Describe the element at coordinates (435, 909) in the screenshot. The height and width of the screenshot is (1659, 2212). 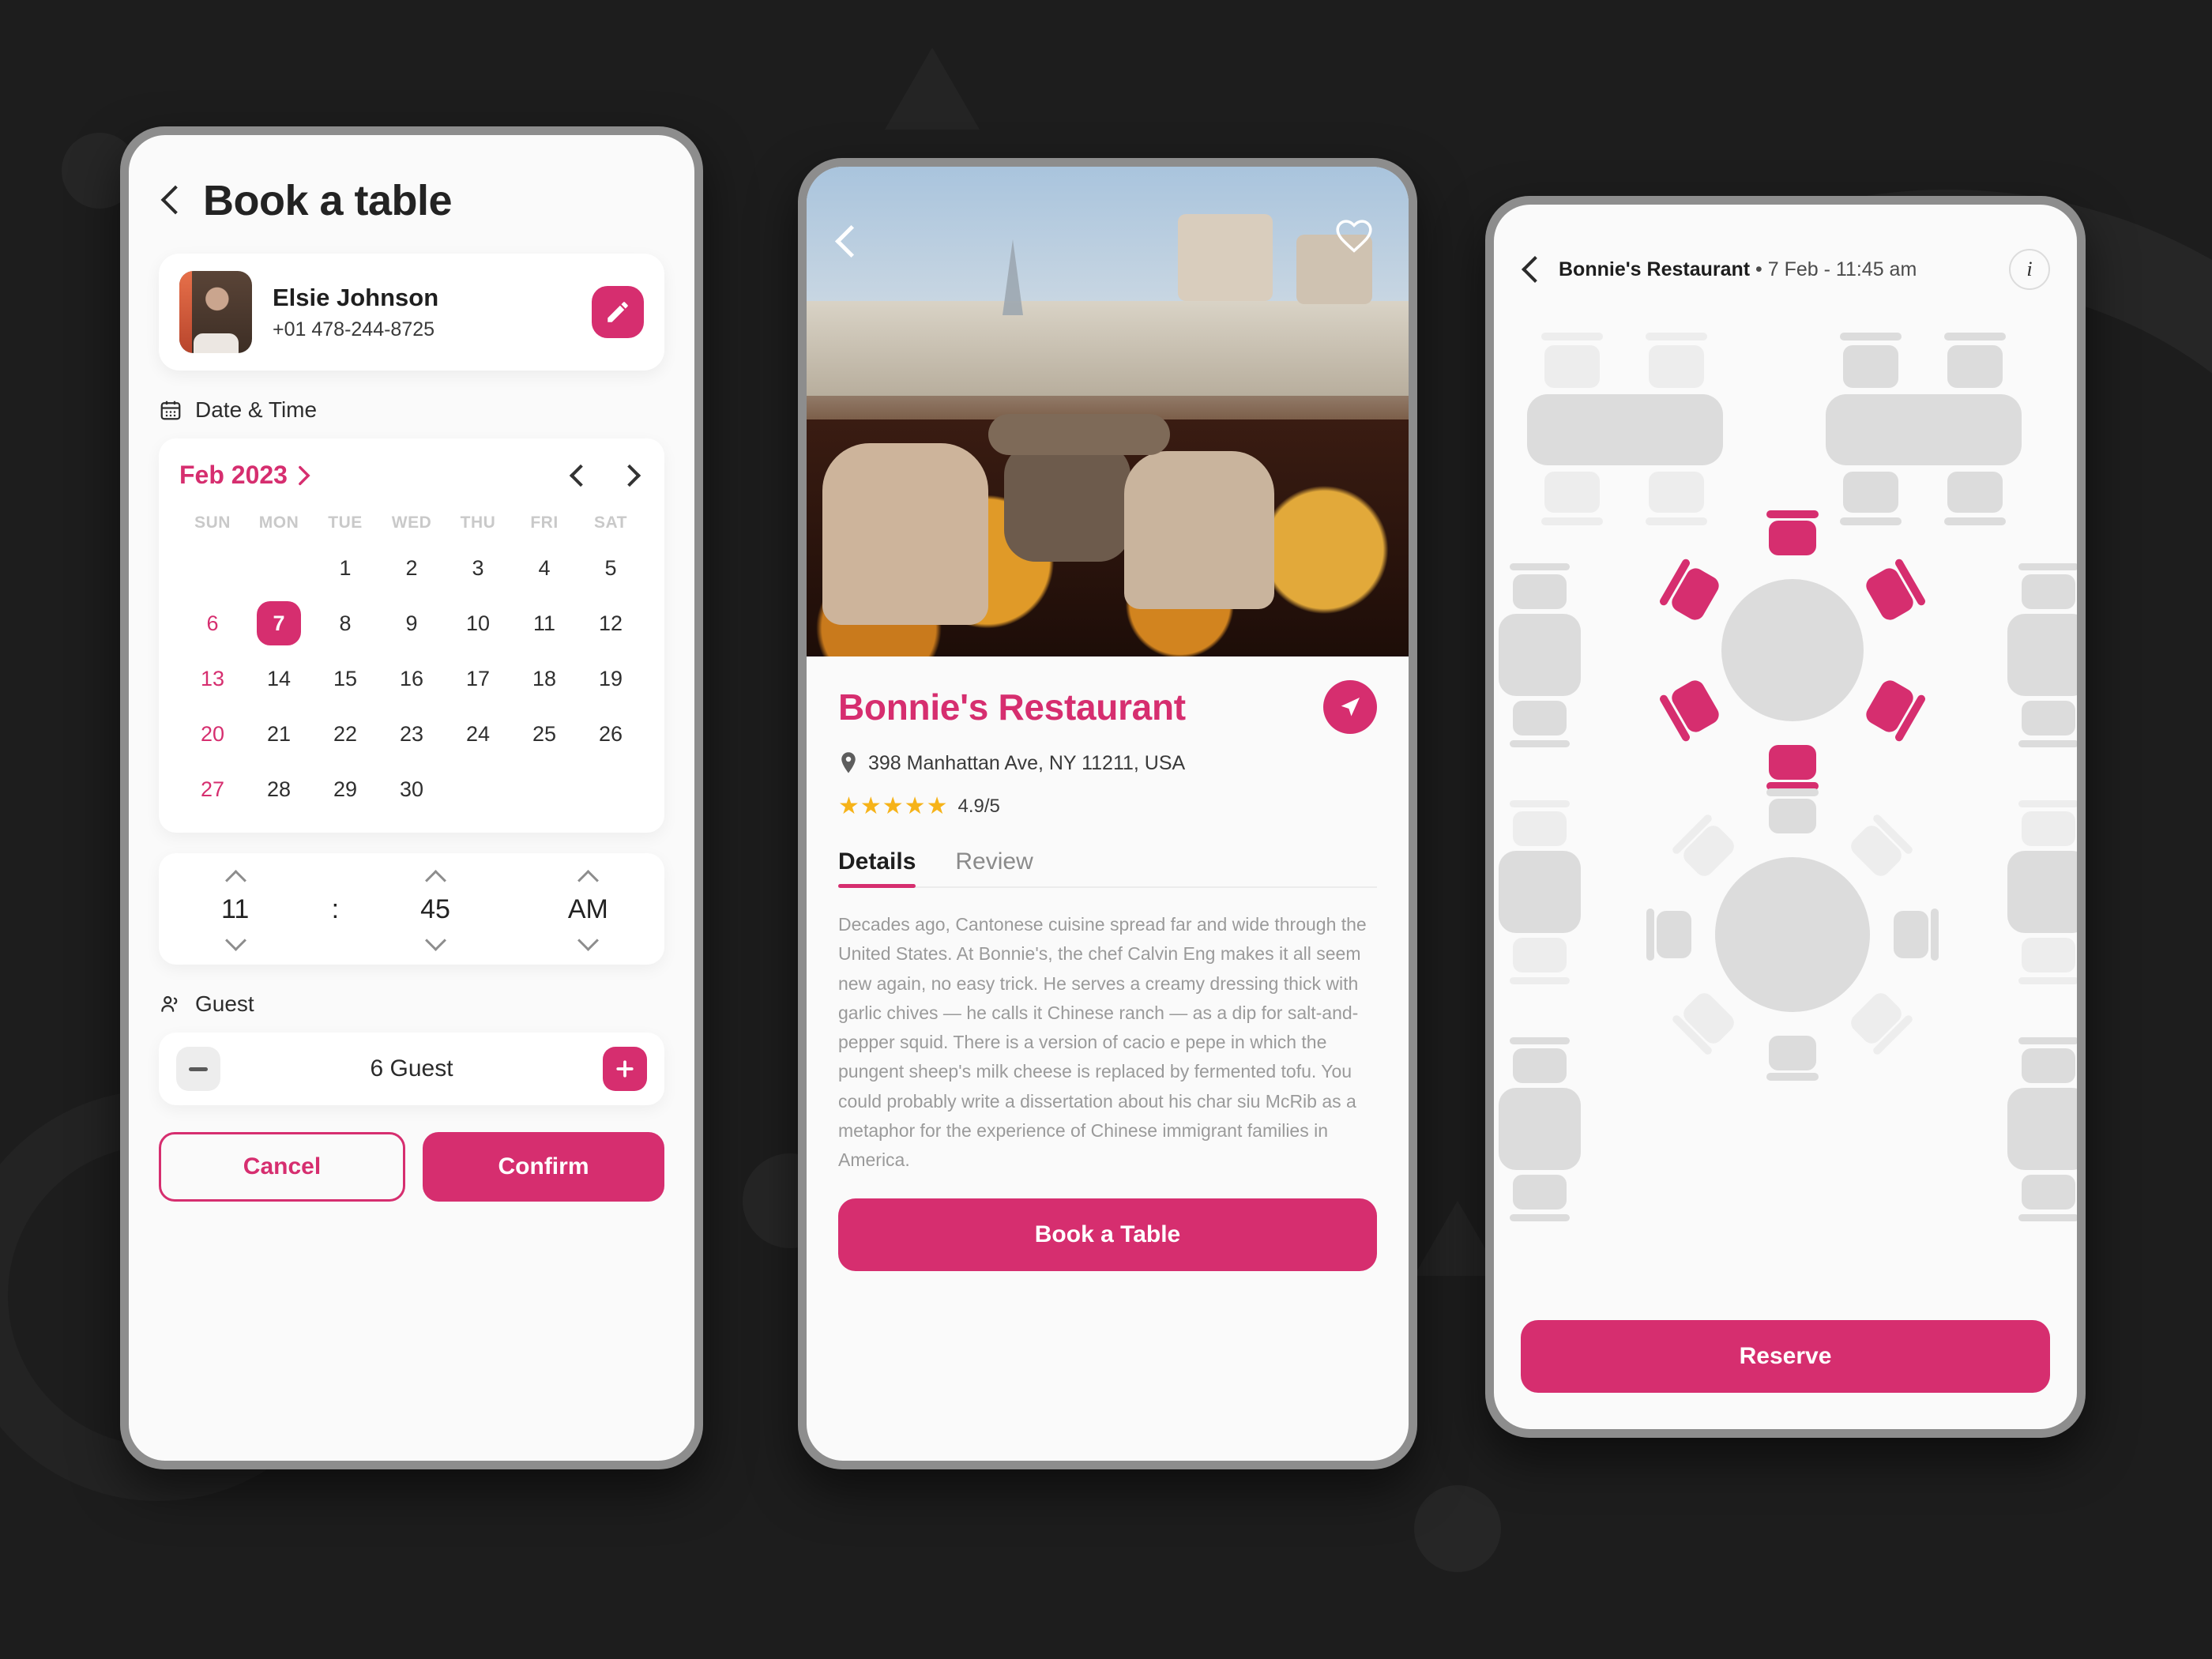
I see `minute-stepper: 45` at that location.